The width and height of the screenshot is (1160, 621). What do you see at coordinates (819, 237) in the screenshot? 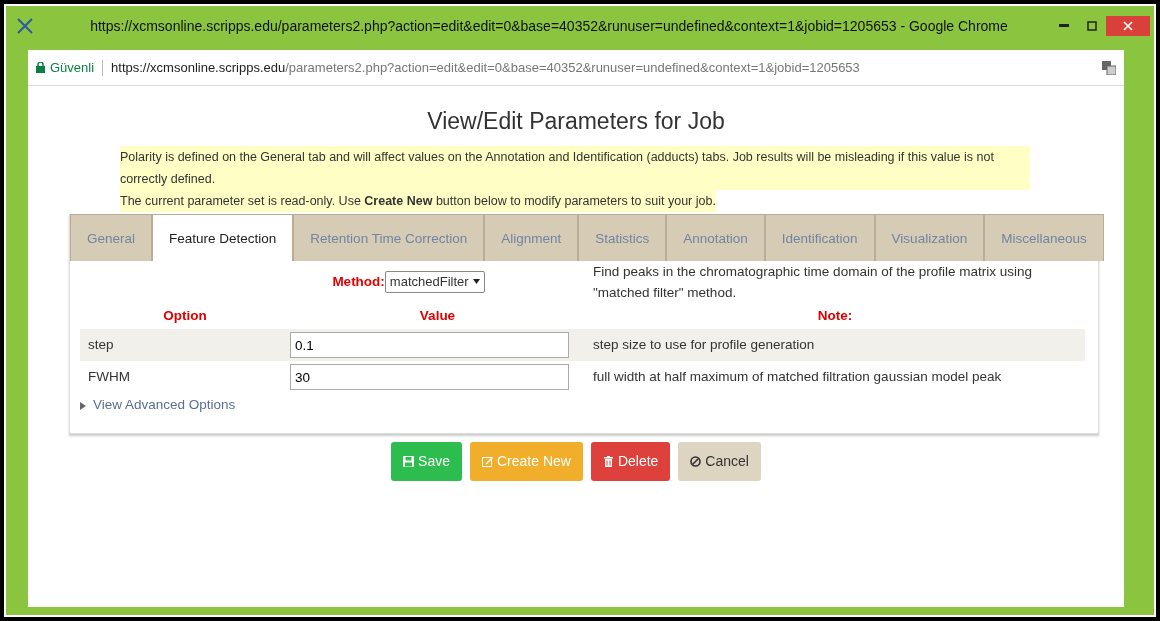
I see `tab: Identification` at bounding box center [819, 237].